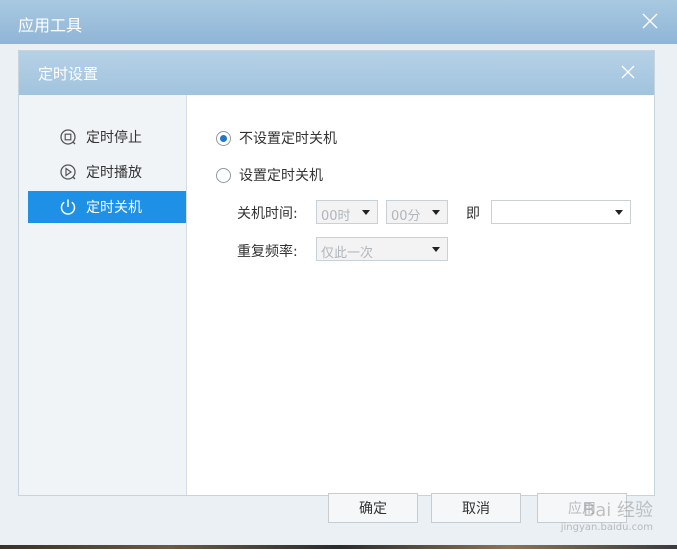  I want to click on stop-clock-icon, so click(68, 137).